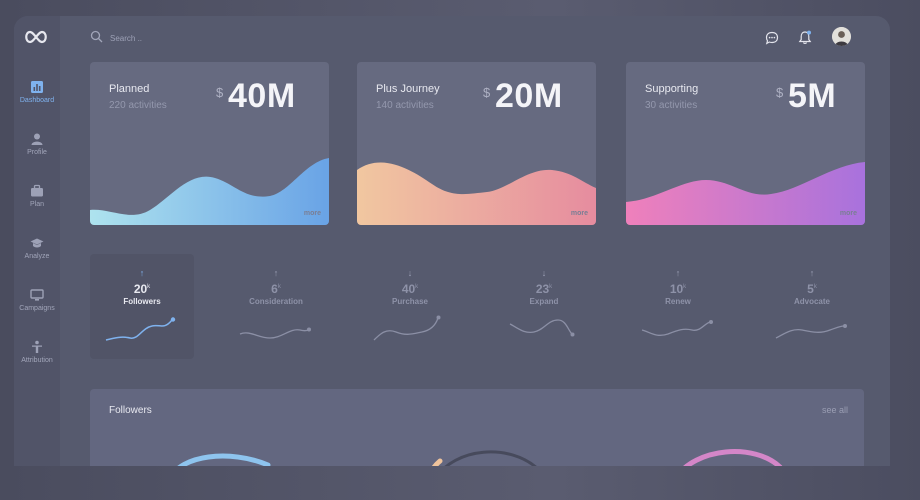 The image size is (920, 500). Describe the element at coordinates (480, 457) in the screenshot. I see `followers-ring-charts` at that location.